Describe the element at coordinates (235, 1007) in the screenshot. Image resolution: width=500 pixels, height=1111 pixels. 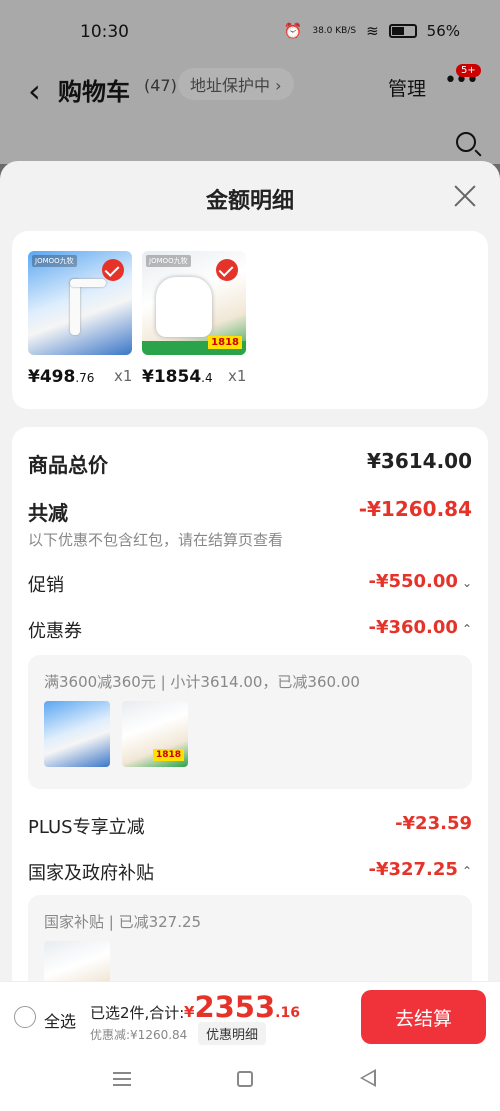
I see `total-int: 2353` at that location.